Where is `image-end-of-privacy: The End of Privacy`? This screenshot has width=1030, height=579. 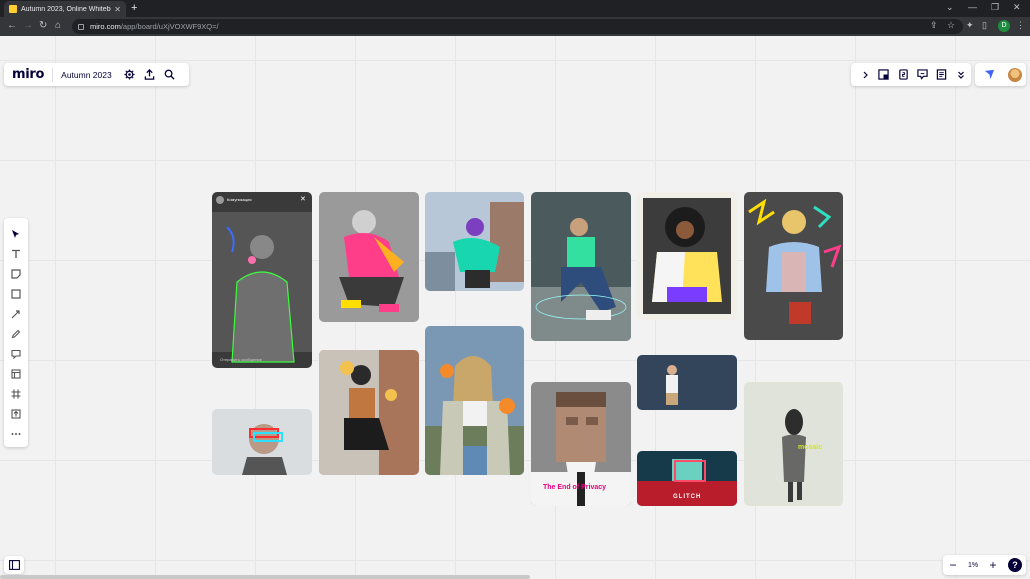
image-end-of-privacy: The End of Privacy is located at coordinates (581, 444).